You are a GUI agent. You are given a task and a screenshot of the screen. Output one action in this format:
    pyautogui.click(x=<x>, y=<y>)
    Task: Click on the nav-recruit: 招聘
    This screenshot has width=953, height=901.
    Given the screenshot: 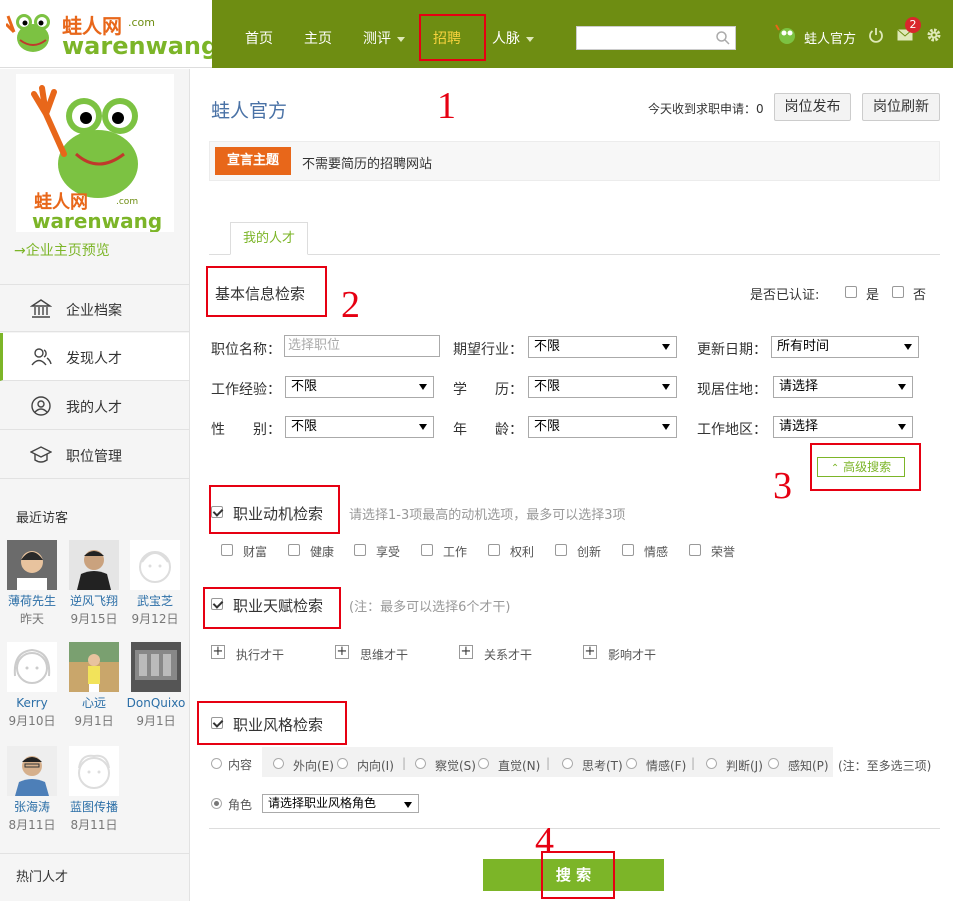 What is the action you would take?
    pyautogui.click(x=447, y=38)
    